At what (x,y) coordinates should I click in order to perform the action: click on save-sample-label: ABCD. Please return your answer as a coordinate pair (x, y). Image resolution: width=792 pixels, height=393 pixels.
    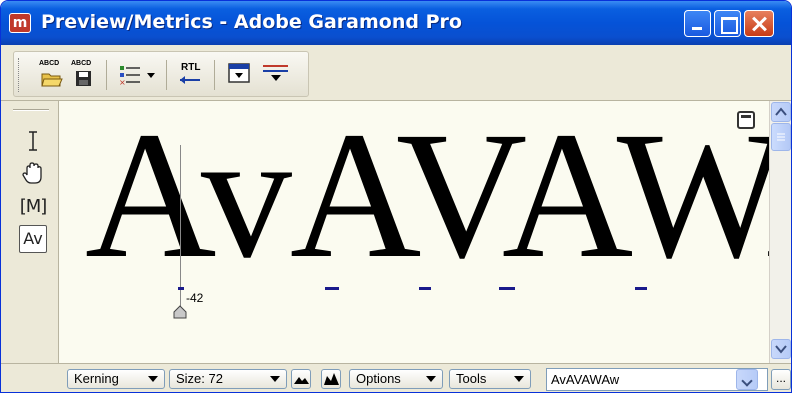
    Looking at the image, I should click on (81, 63).